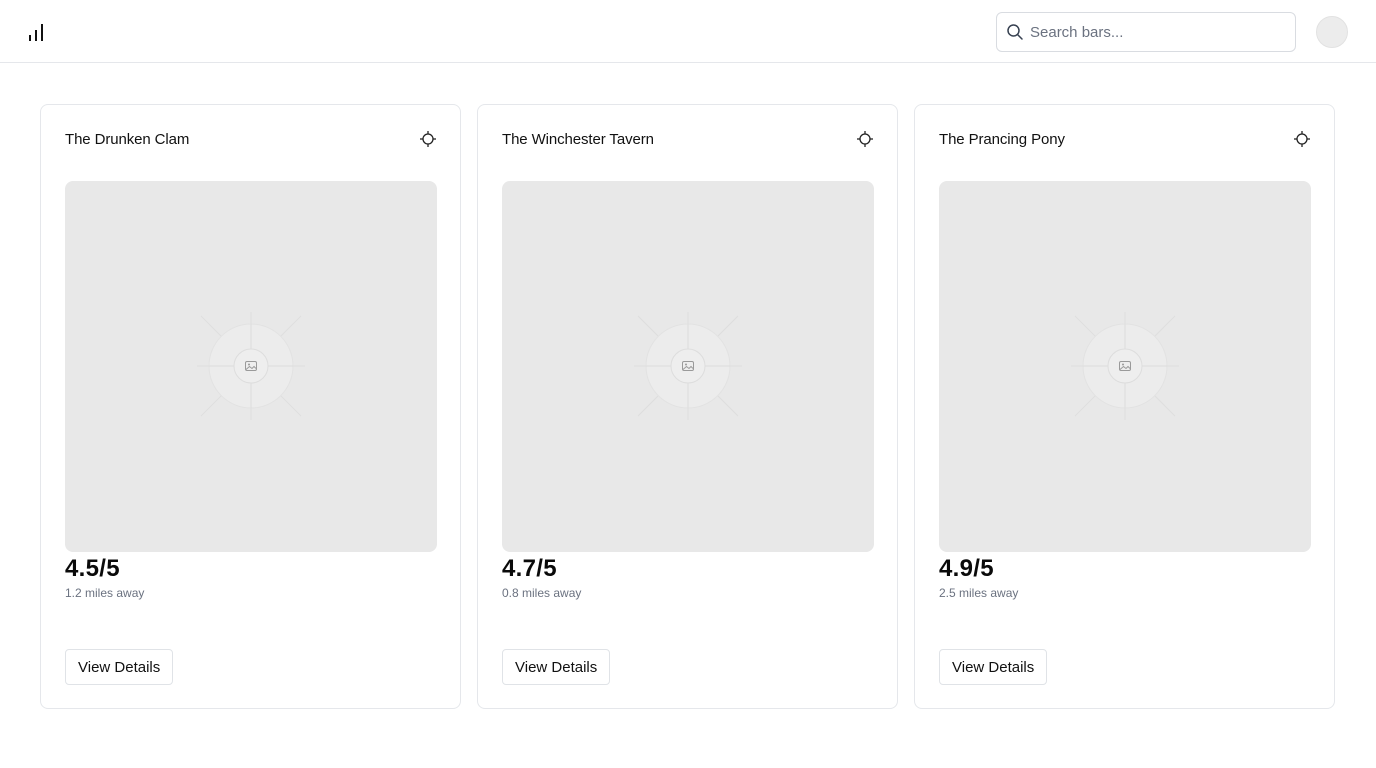  What do you see at coordinates (1015, 32) in the screenshot?
I see `search-icon` at bounding box center [1015, 32].